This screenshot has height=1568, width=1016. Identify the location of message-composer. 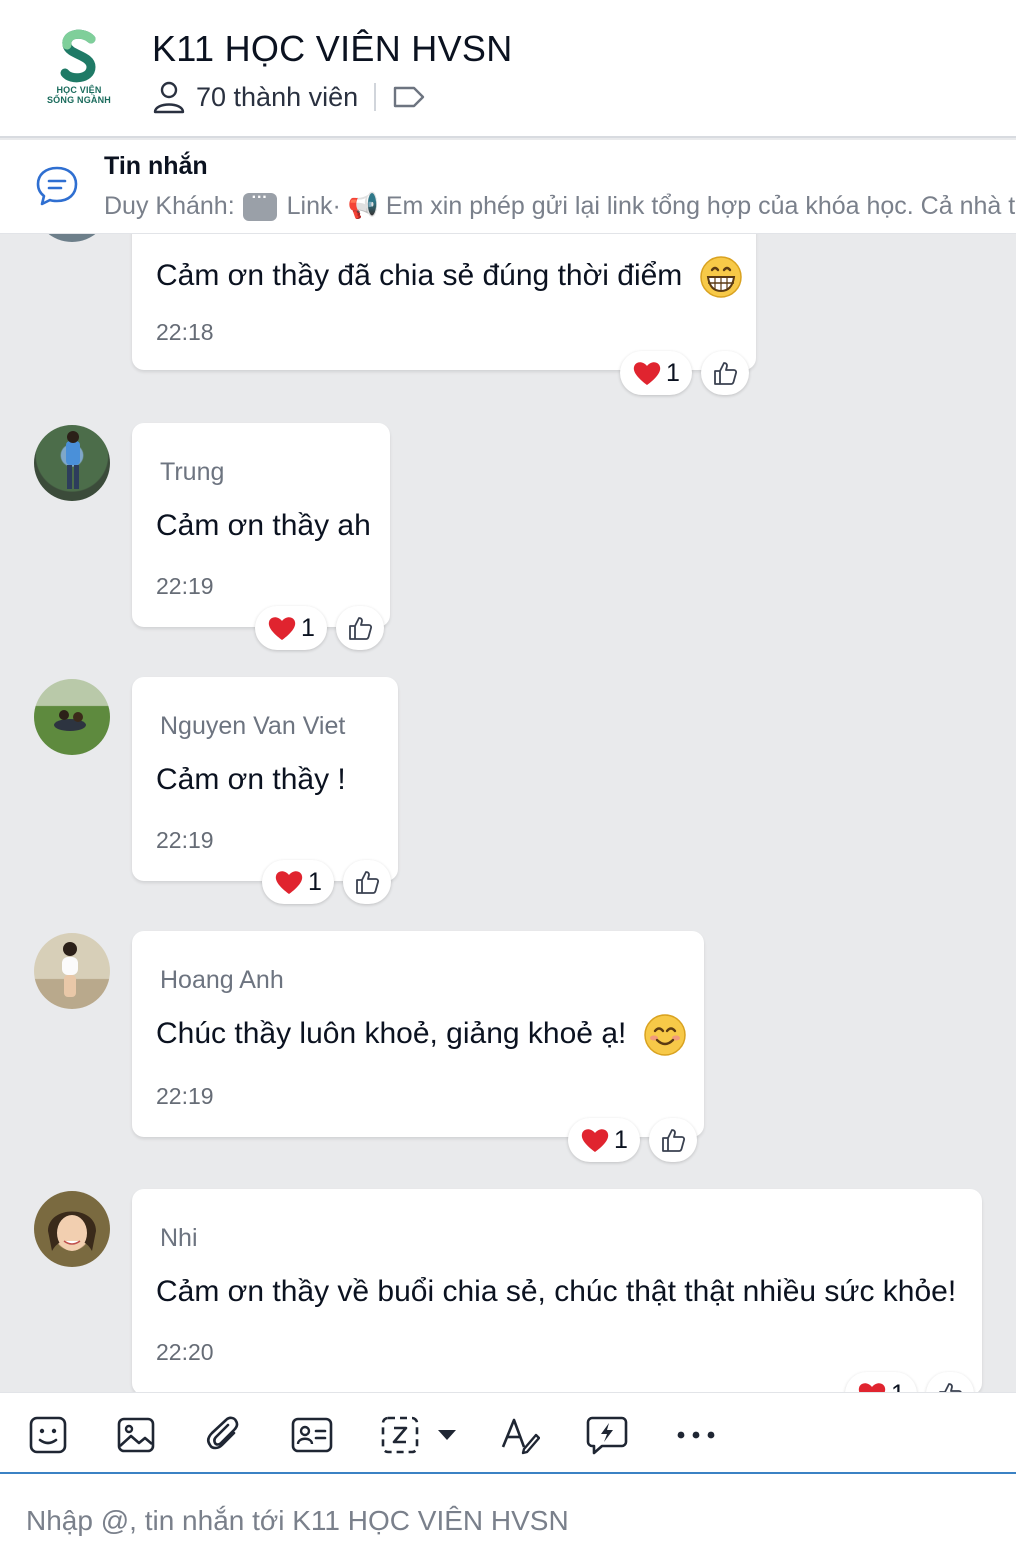
(508, 1521).